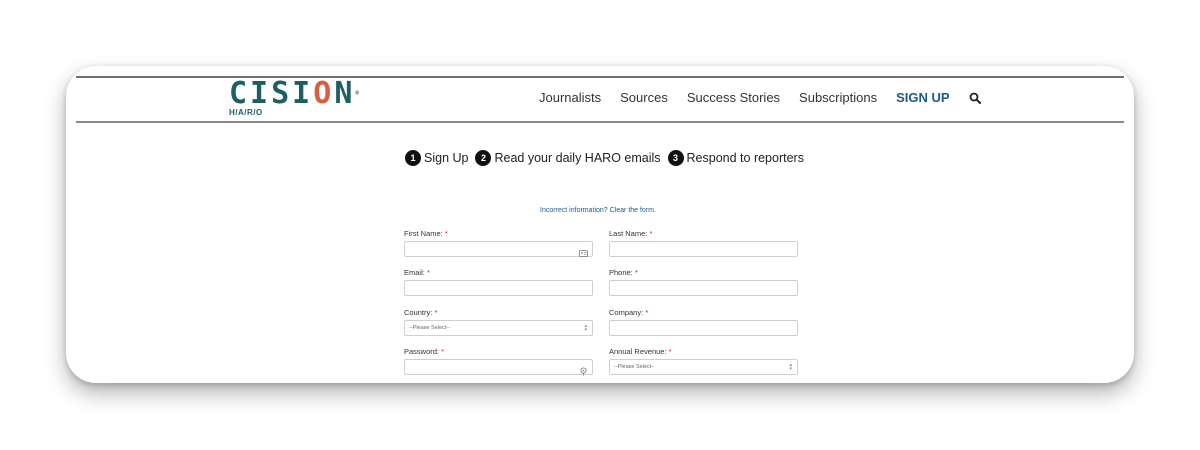 This screenshot has height=450, width=1200. Describe the element at coordinates (623, 272) in the screenshot. I see `phone-label: Phone: *` at that location.